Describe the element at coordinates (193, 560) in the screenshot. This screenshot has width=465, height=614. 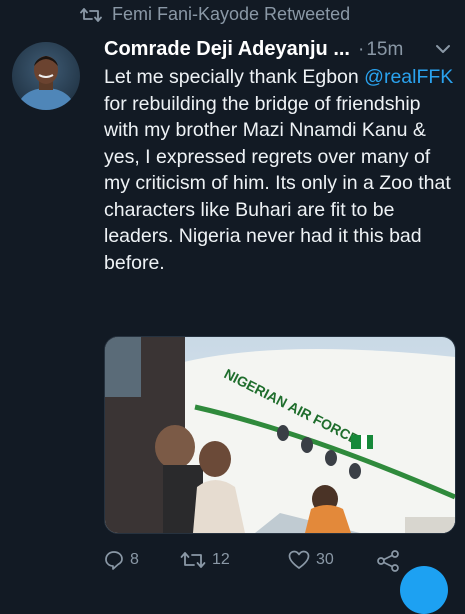
I see `retweet-action-icon` at that location.